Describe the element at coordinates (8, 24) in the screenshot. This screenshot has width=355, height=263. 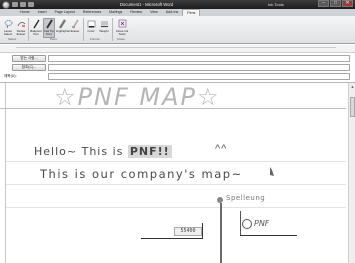
I see `lasso-icon` at that location.